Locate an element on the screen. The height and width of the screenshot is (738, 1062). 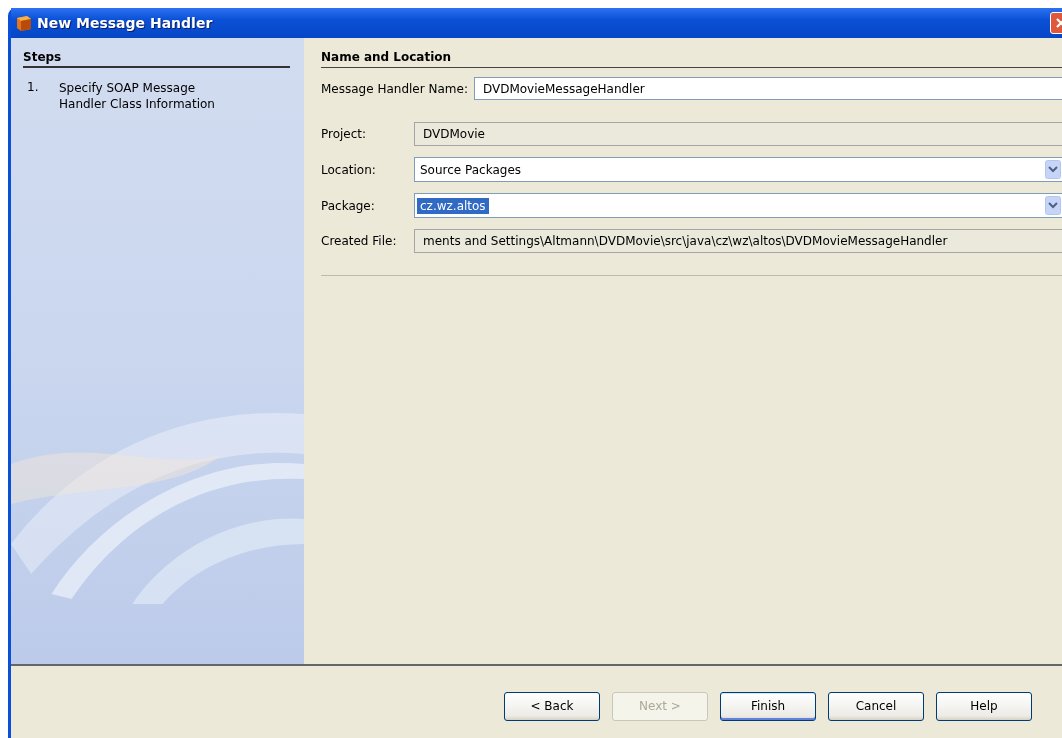
step-number: 1. is located at coordinates (33, 88).